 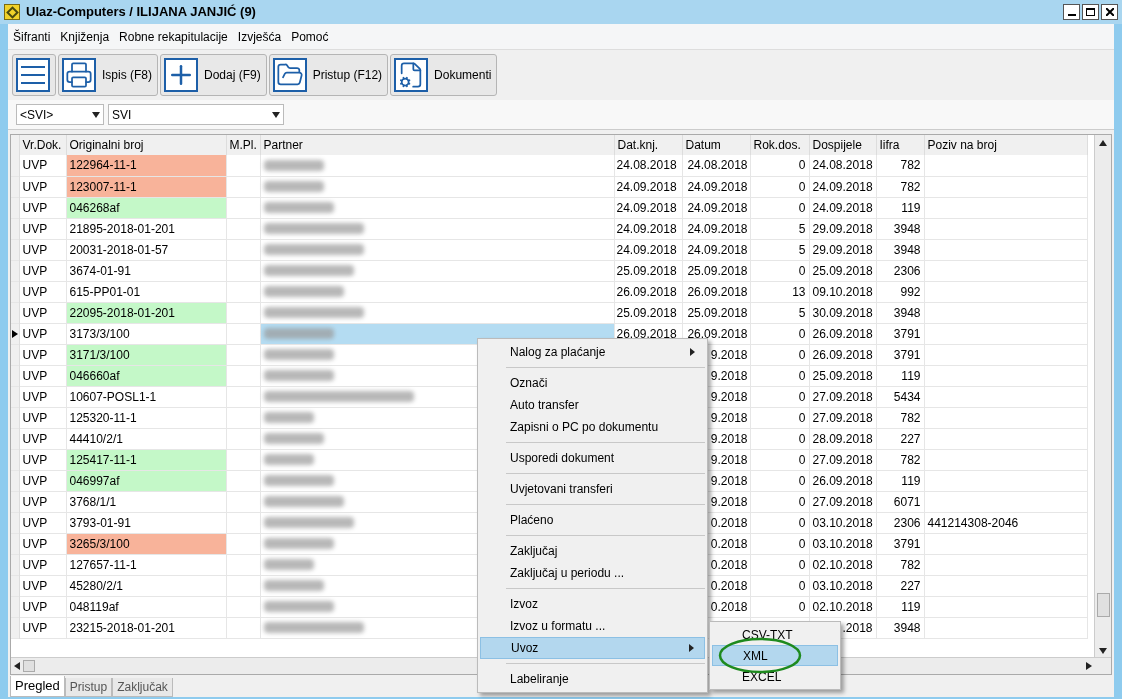 What do you see at coordinates (60, 114) in the screenshot?
I see `filter-dropdown: <SVI>` at bounding box center [60, 114].